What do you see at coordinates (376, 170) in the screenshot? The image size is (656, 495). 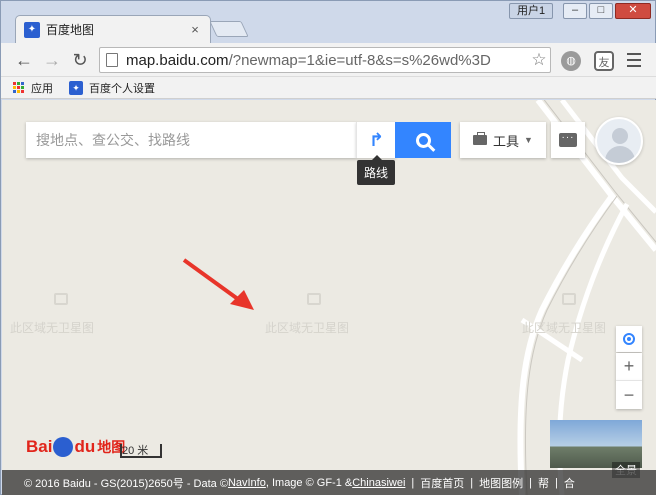 I see `route-tooltip: 路线` at bounding box center [376, 170].